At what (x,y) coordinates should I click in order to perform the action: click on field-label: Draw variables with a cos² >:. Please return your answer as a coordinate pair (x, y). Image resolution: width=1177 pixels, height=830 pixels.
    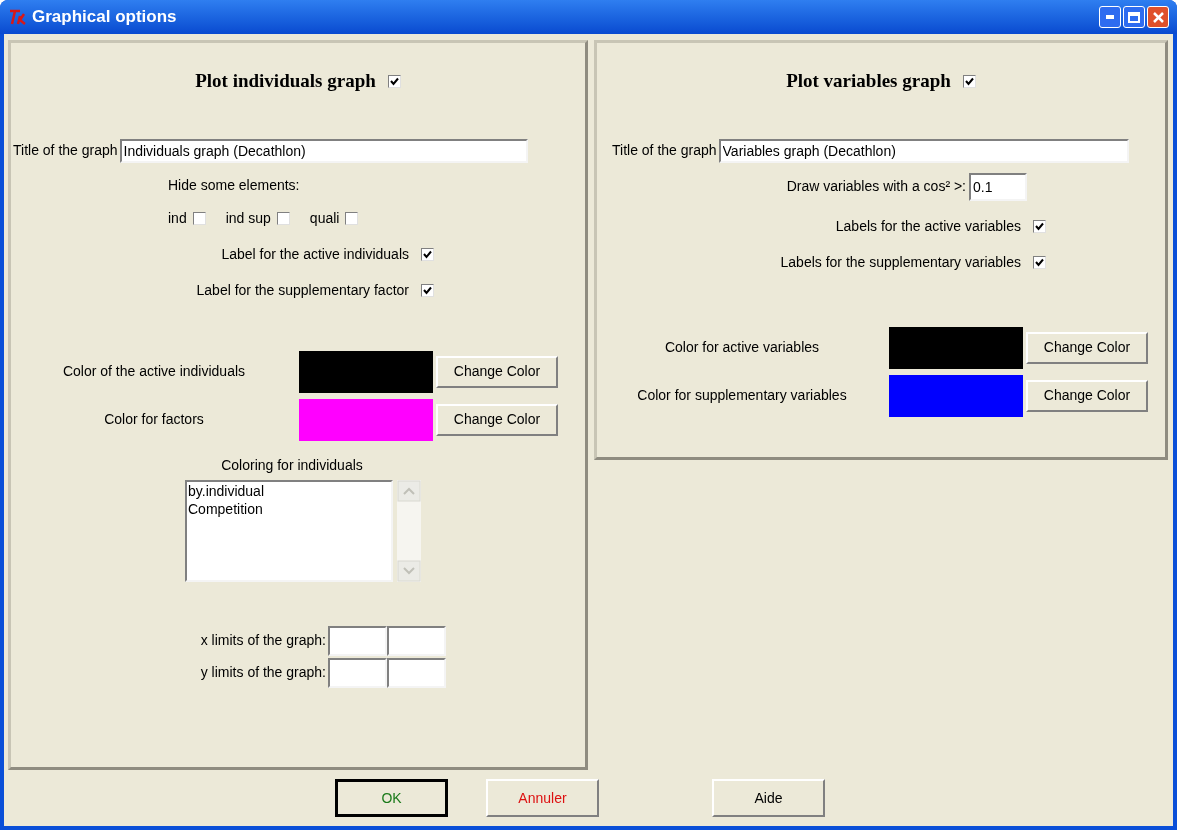
    Looking at the image, I should click on (876, 186).